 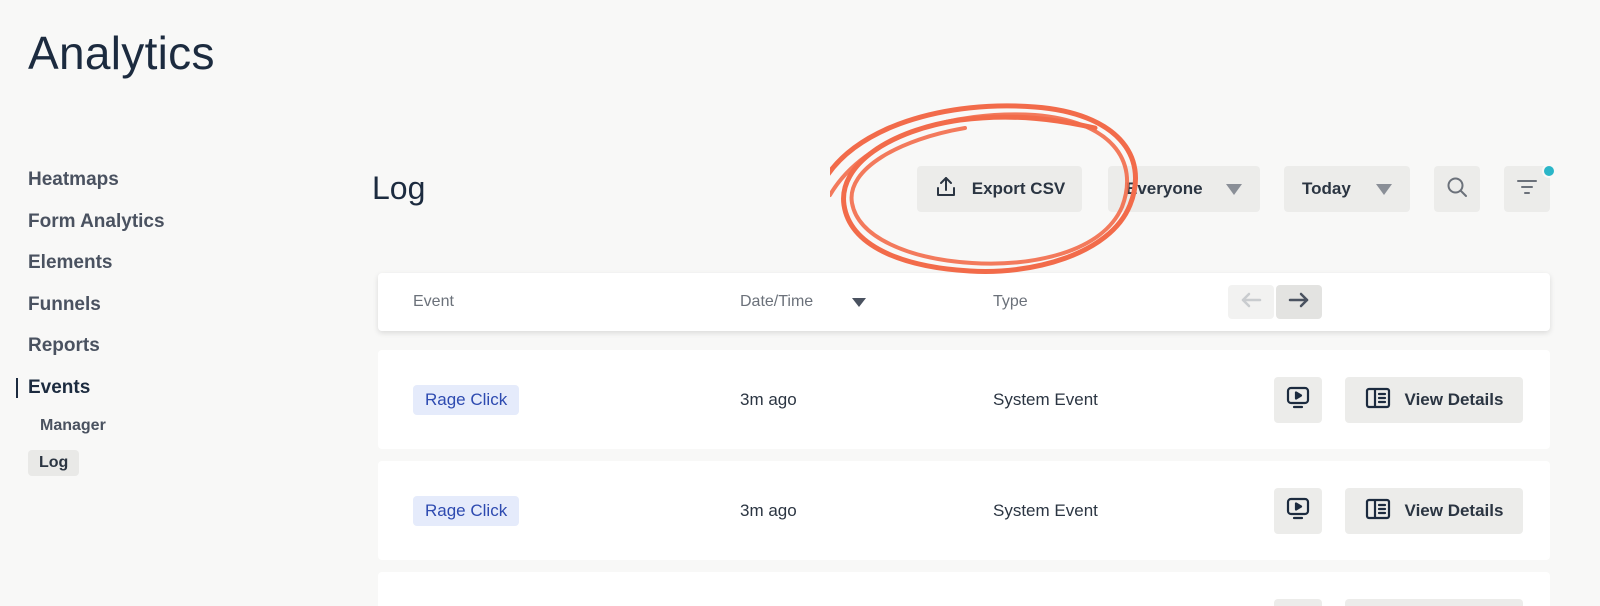 What do you see at coordinates (1434, 602) in the screenshot?
I see `view-details-button` at bounding box center [1434, 602].